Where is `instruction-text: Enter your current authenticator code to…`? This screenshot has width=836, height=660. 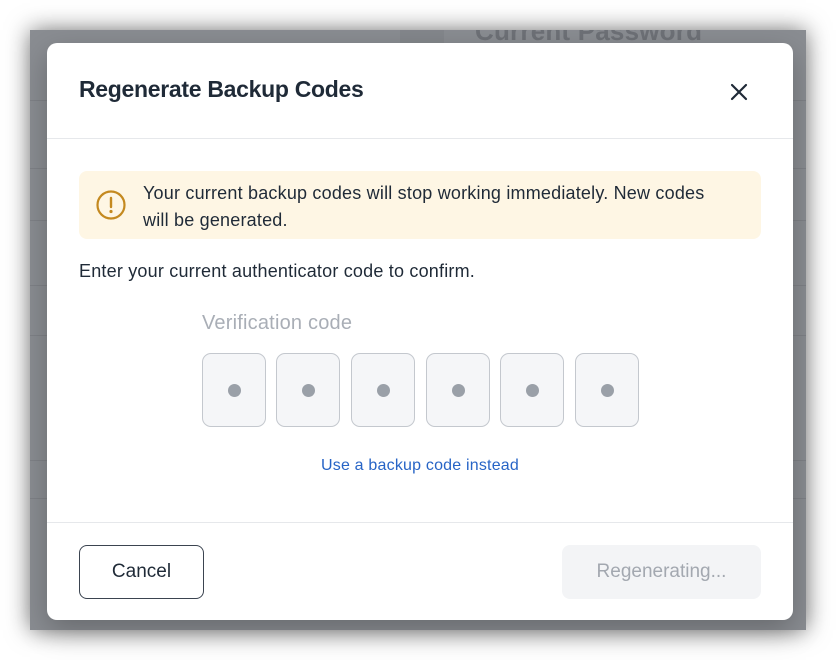 instruction-text: Enter your current authenticator code to… is located at coordinates (277, 271).